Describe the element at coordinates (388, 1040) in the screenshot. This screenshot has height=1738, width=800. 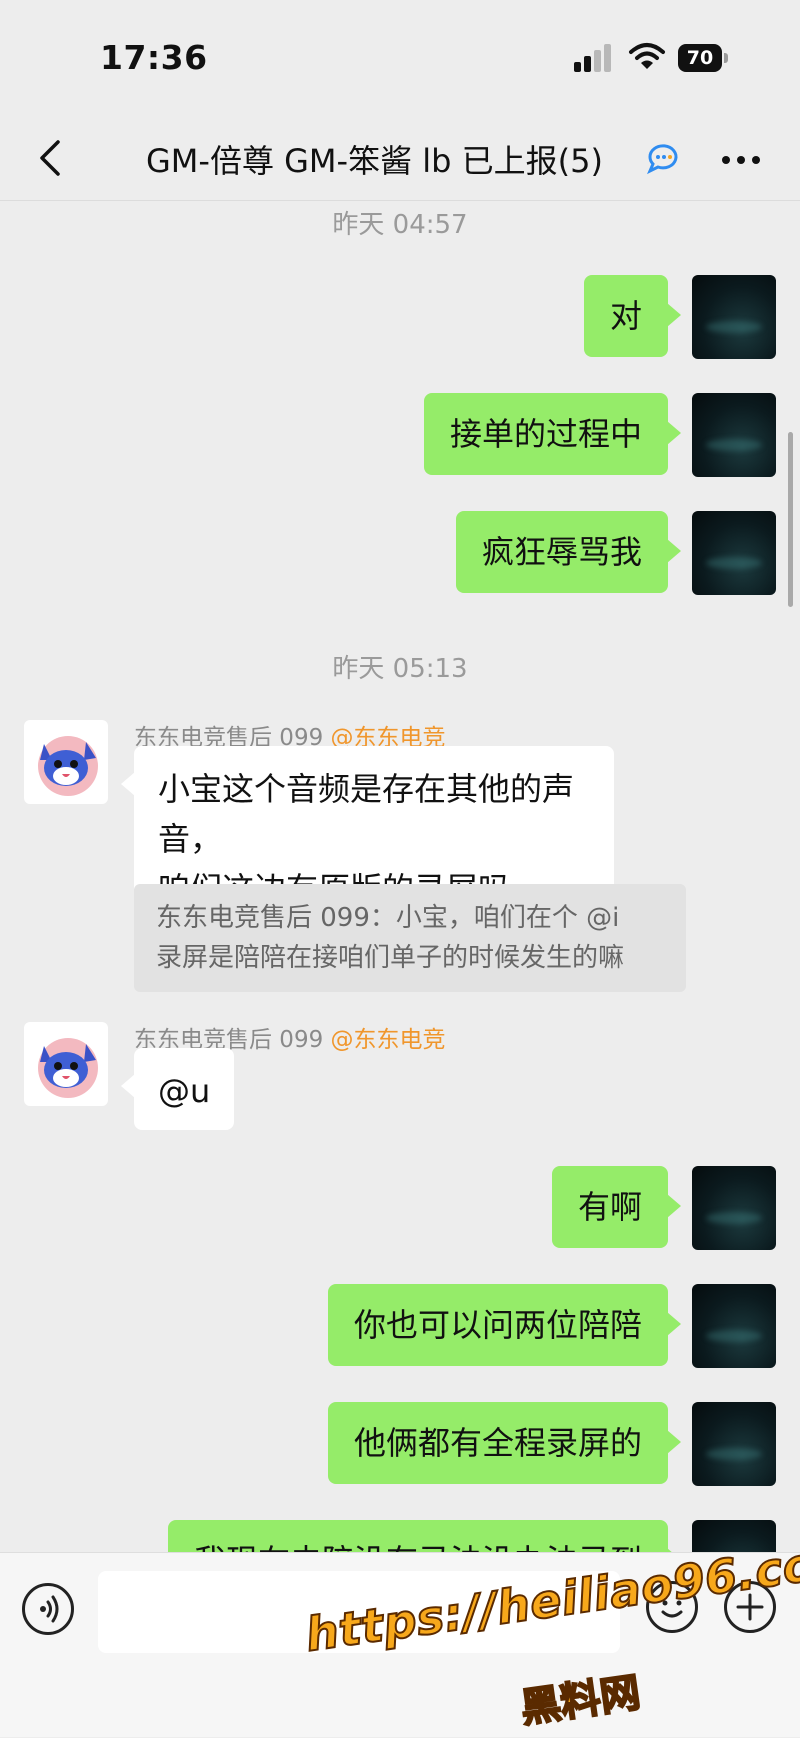
I see `sender-mention-tag: @东东电竞` at that location.